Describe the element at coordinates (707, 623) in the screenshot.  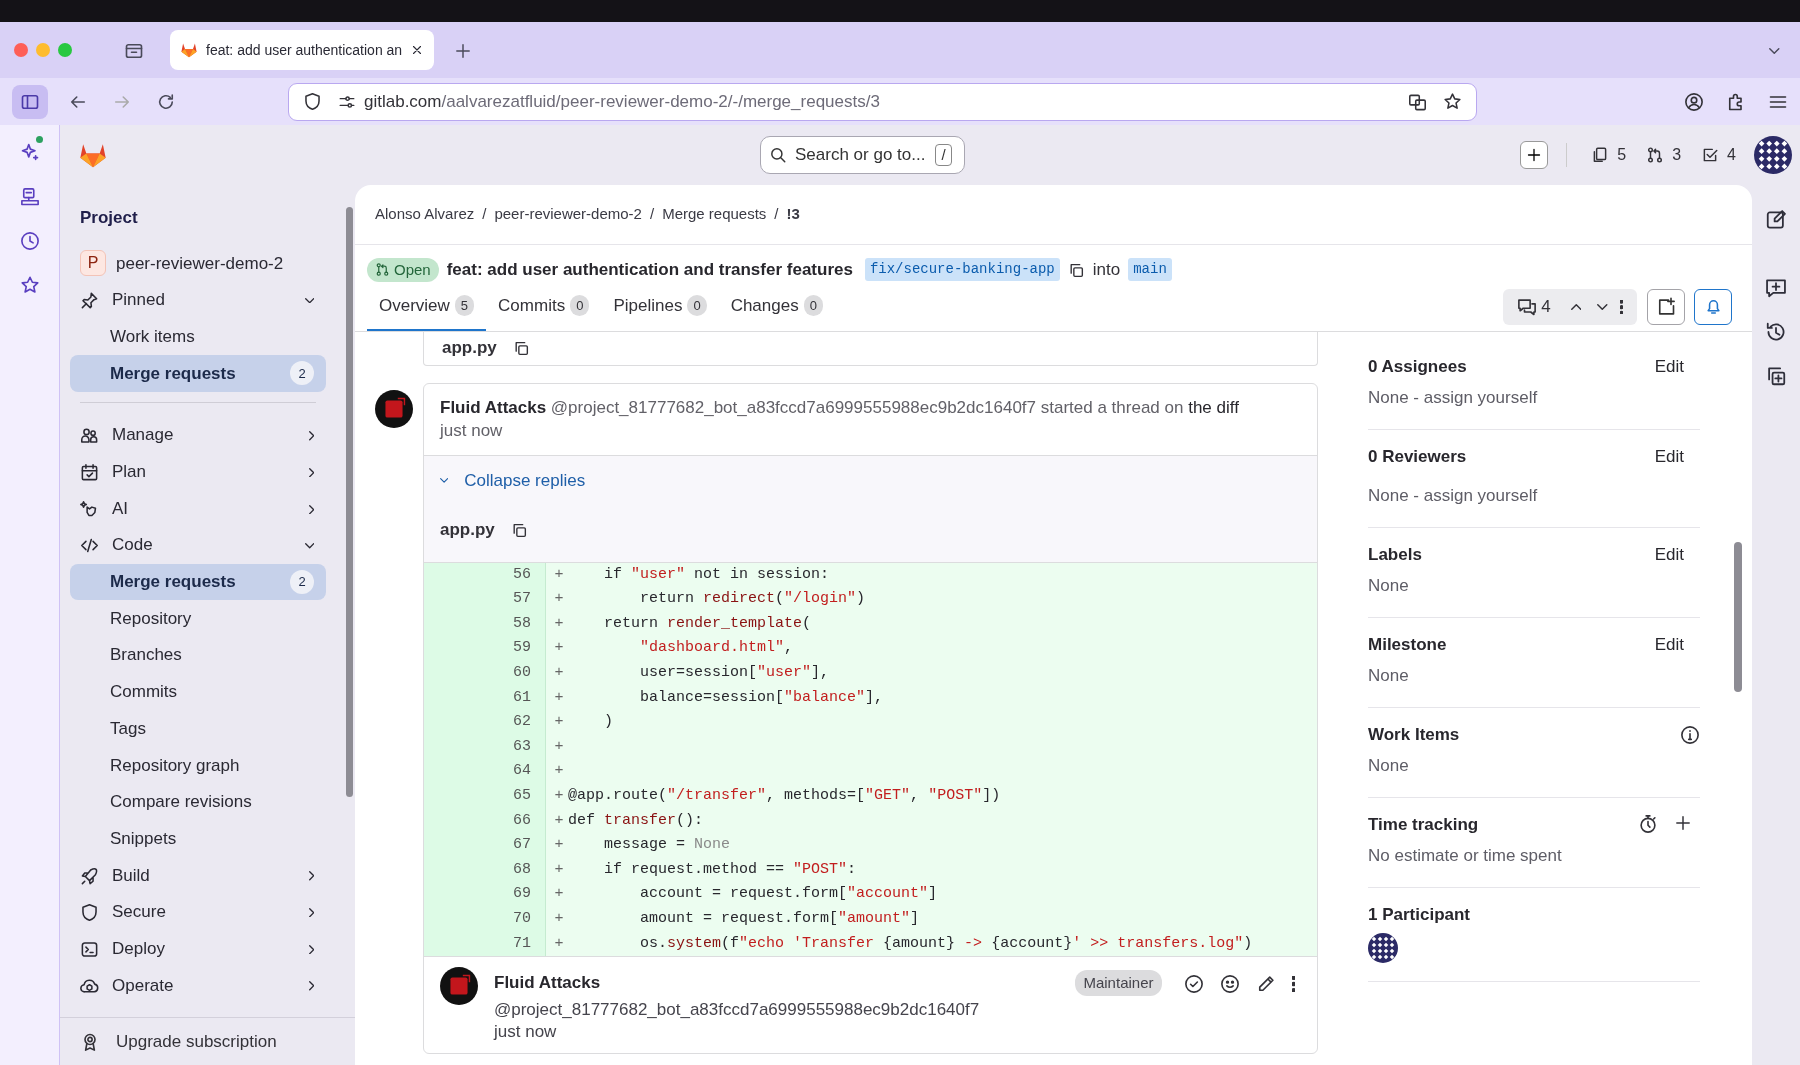
I see `code-line: return render_template(` at that location.